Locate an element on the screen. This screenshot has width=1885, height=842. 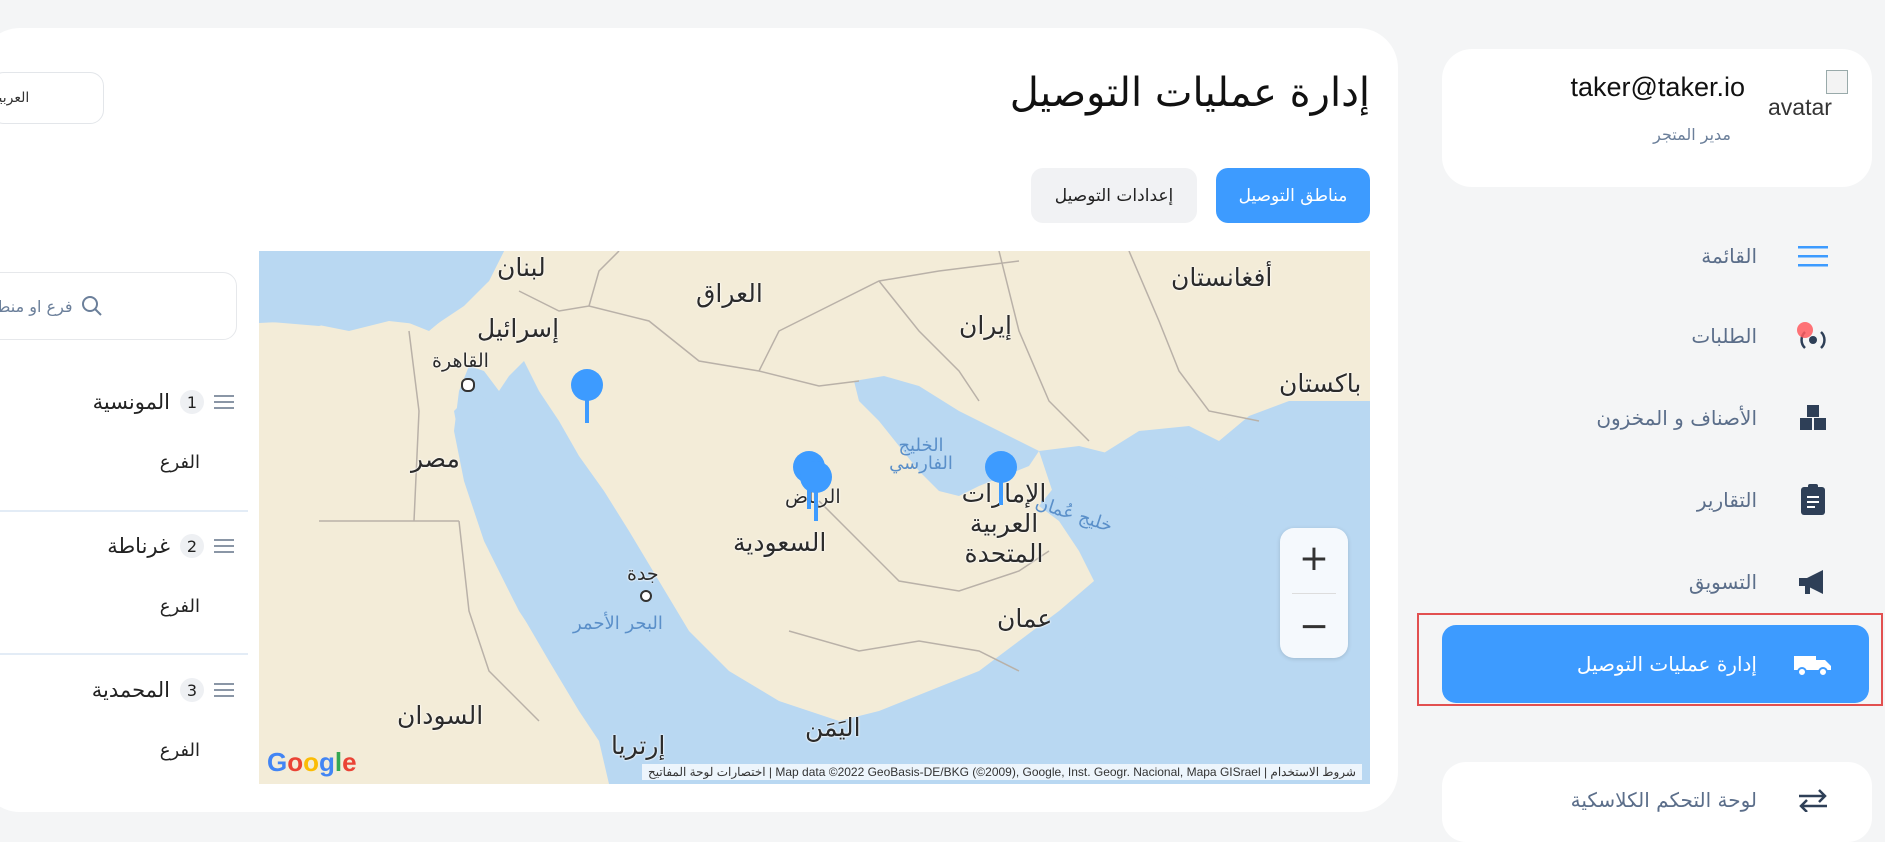
branch-number: 3 is located at coordinates (192, 690).